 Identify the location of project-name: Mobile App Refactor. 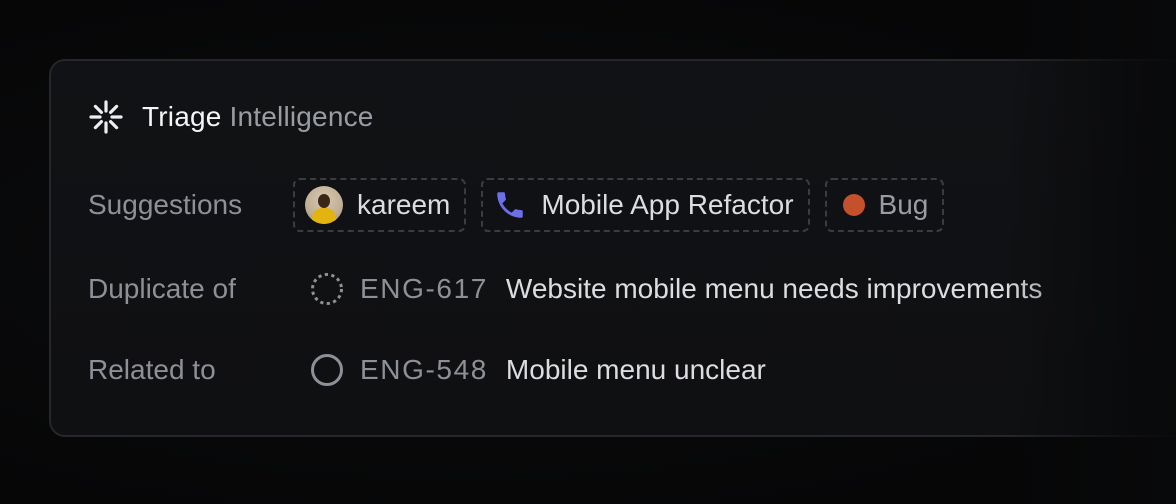
(667, 204).